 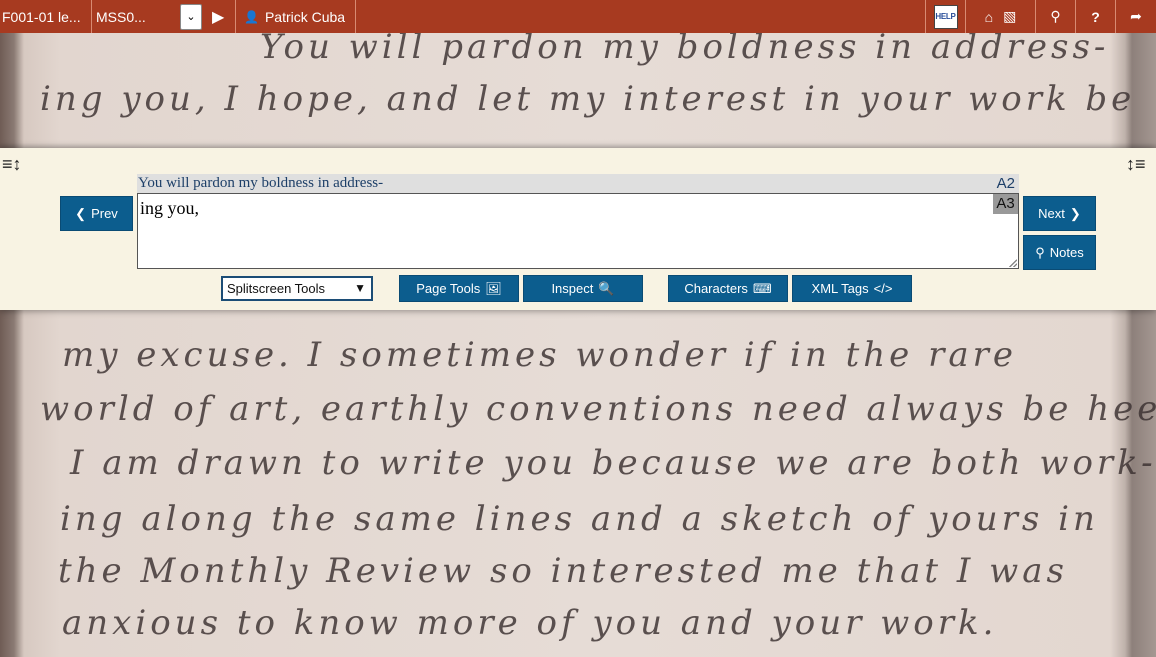 I want to click on prev-button: ❮ Prev, so click(x=96, y=213).